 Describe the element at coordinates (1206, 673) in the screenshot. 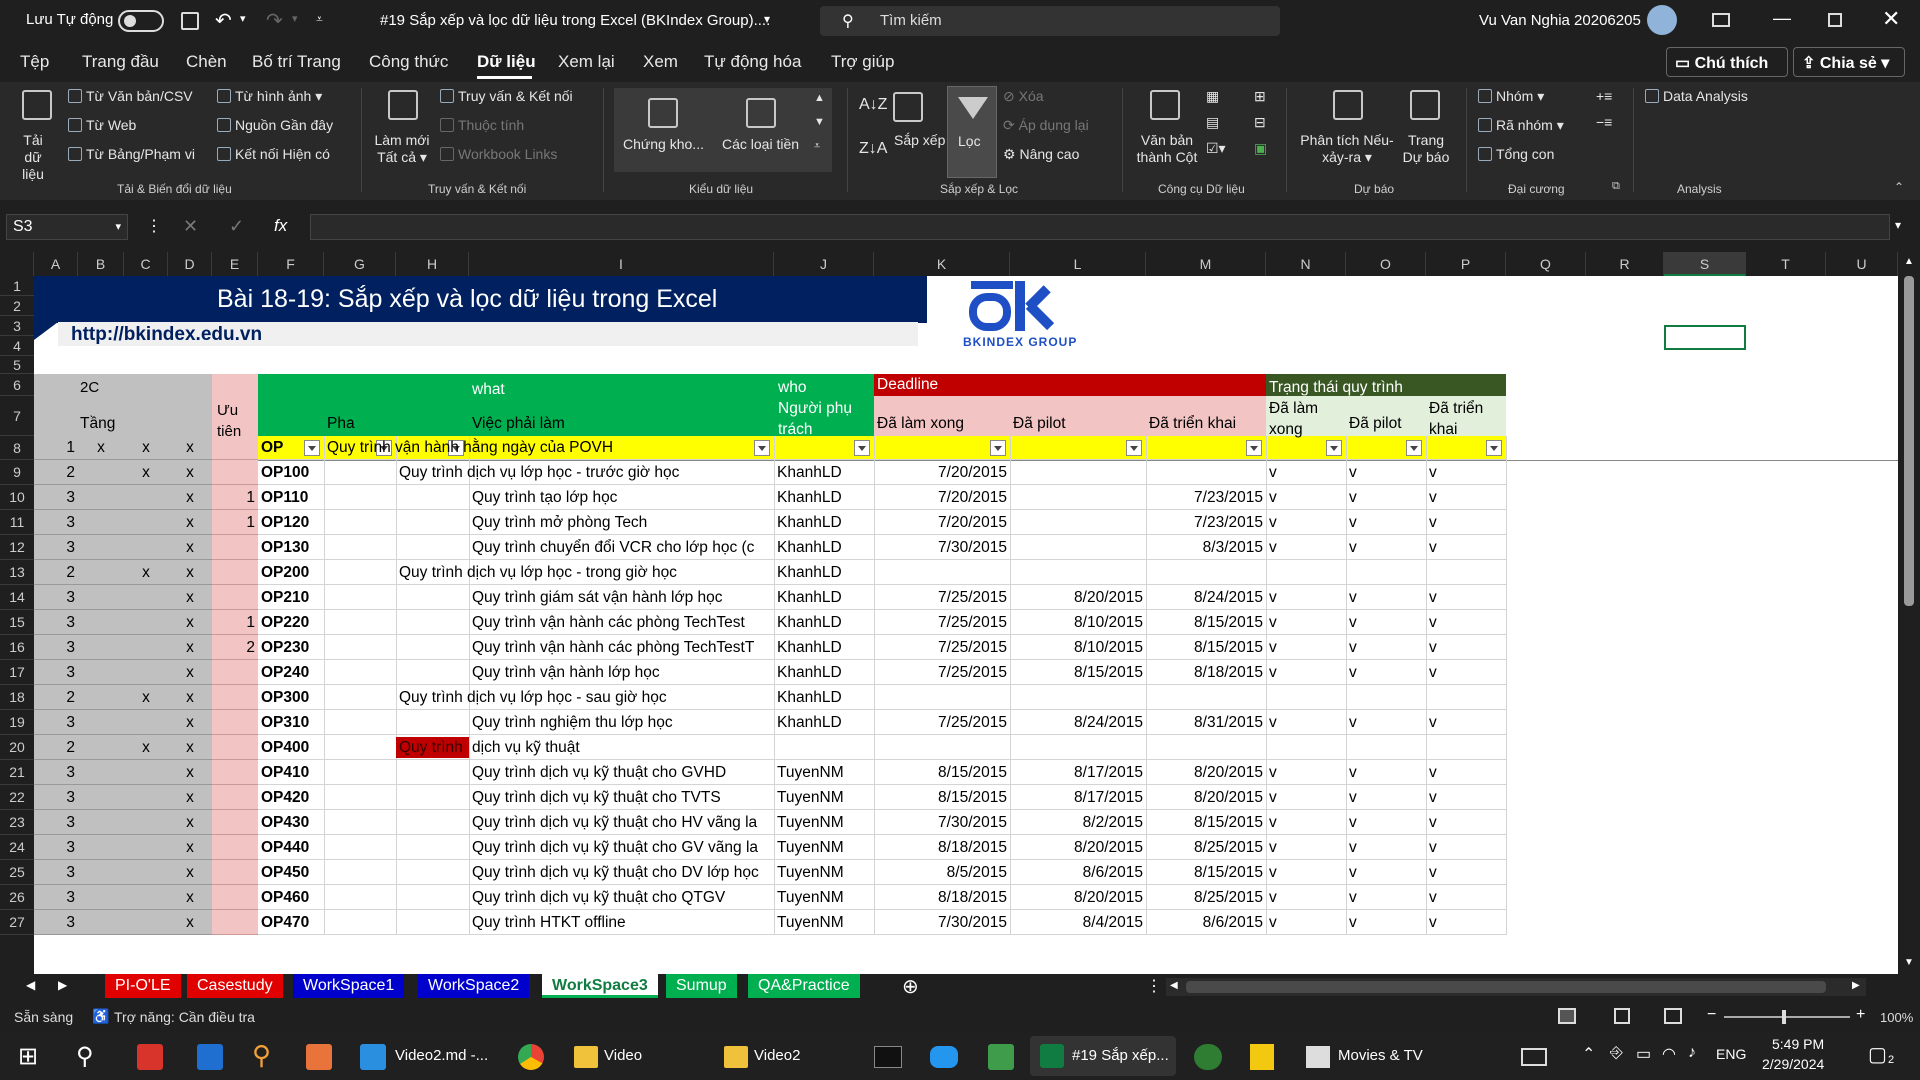

I see `deadline-deployed-cell: 8/18/2015` at that location.